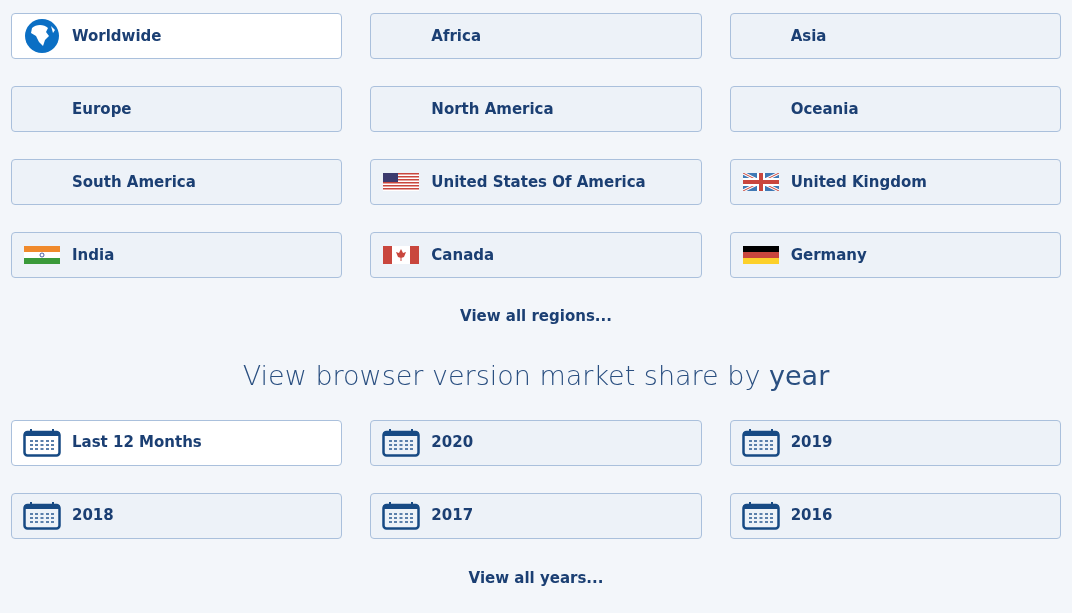 This screenshot has width=1072, height=613. Describe the element at coordinates (895, 109) in the screenshot. I see `option-card: Oceania` at that location.